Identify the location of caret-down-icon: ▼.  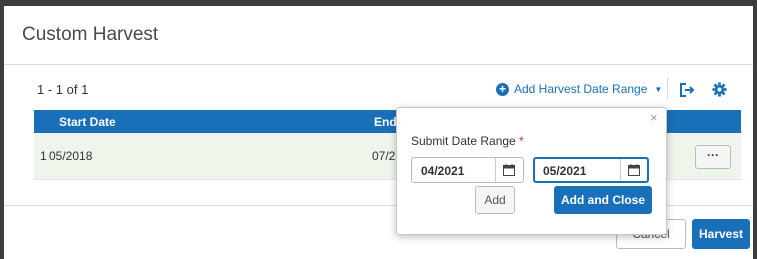
(658, 89).